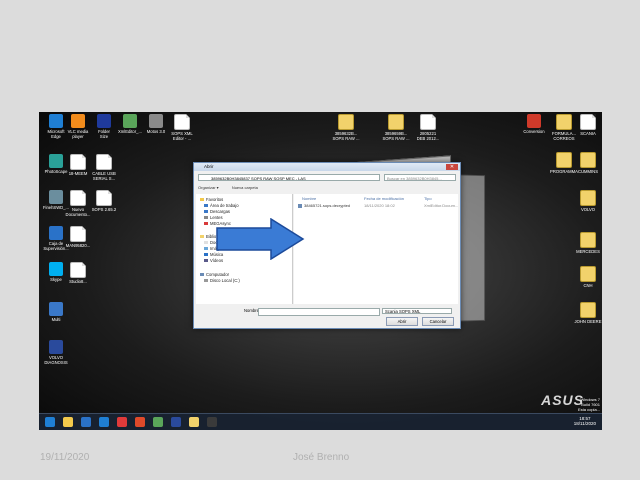 This screenshot has height=480, width=640. Describe the element at coordinates (327, 167) in the screenshot. I see `dialog-title-bar: Abrir ✕` at that location.